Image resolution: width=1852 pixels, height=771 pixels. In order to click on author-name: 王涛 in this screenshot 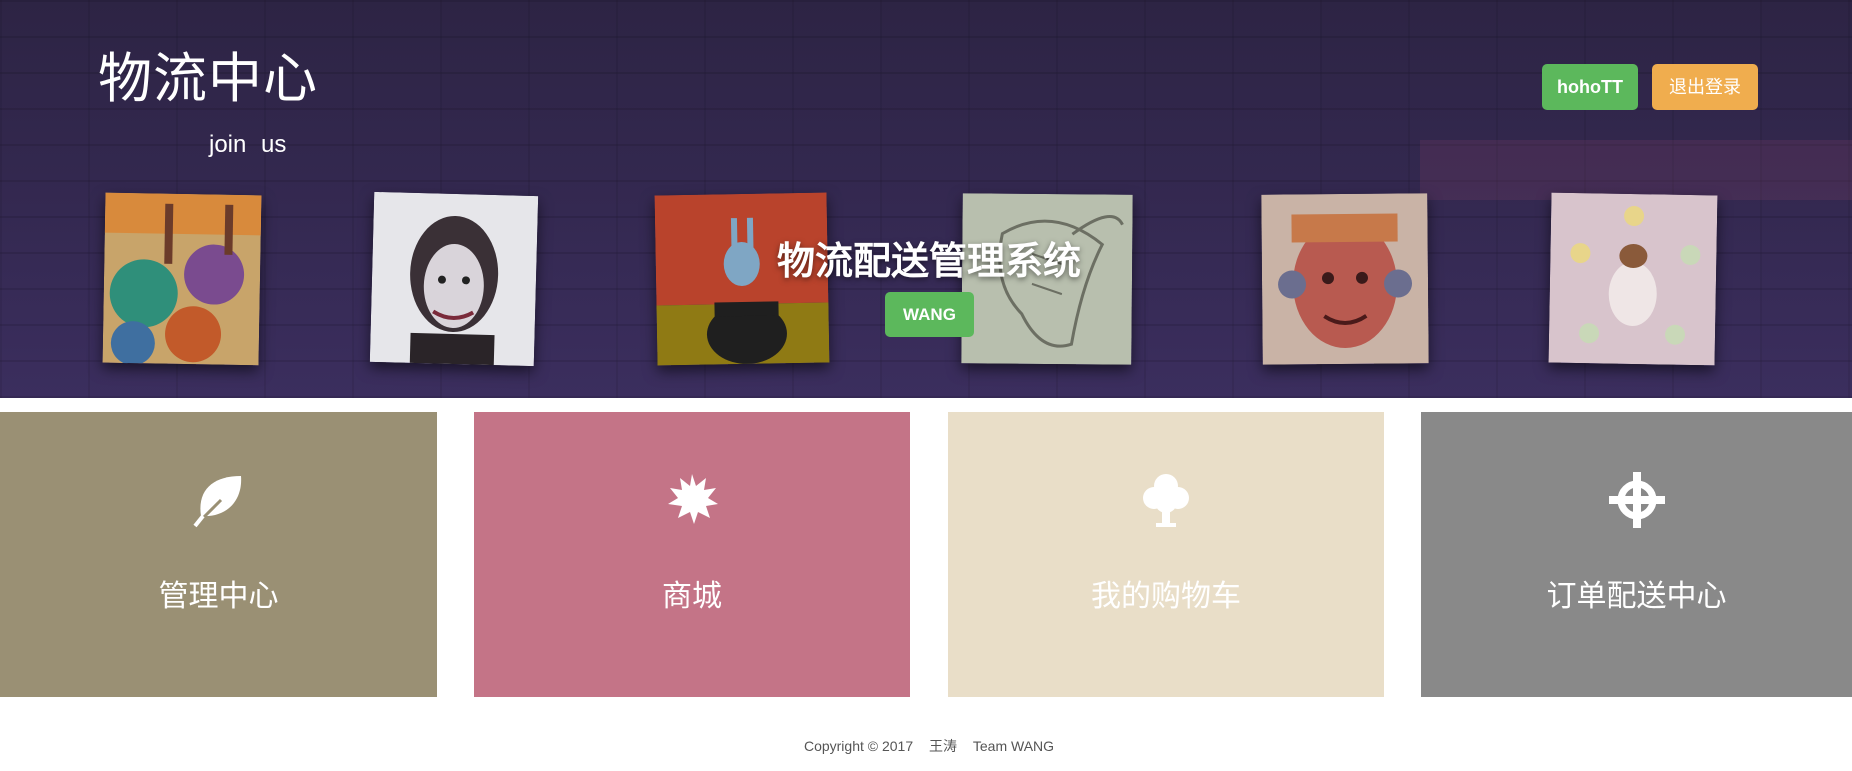, I will do `click(943, 746)`.